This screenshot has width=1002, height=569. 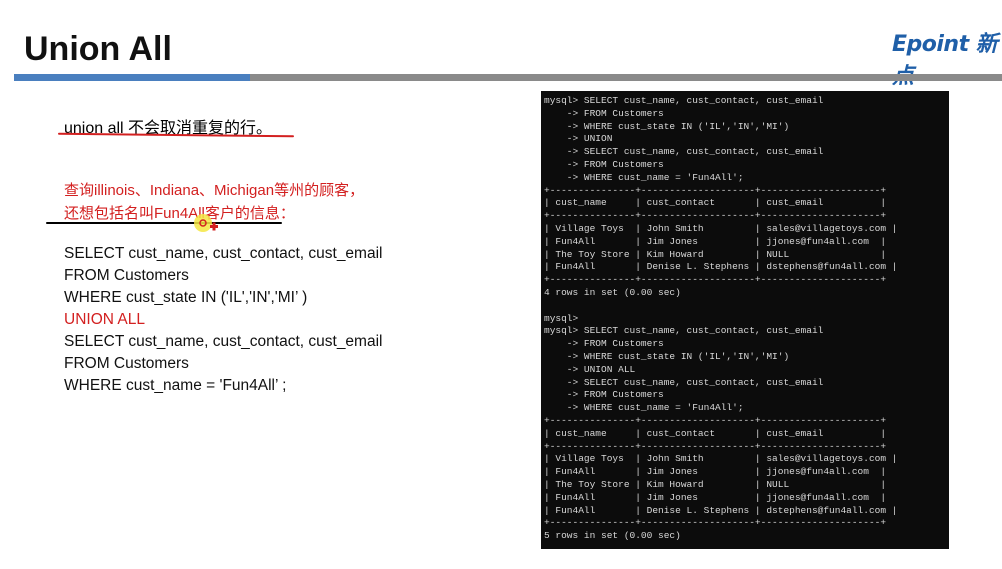 What do you see at coordinates (104, 319) in the screenshot?
I see `sql-keyword-line: UNION ALL` at bounding box center [104, 319].